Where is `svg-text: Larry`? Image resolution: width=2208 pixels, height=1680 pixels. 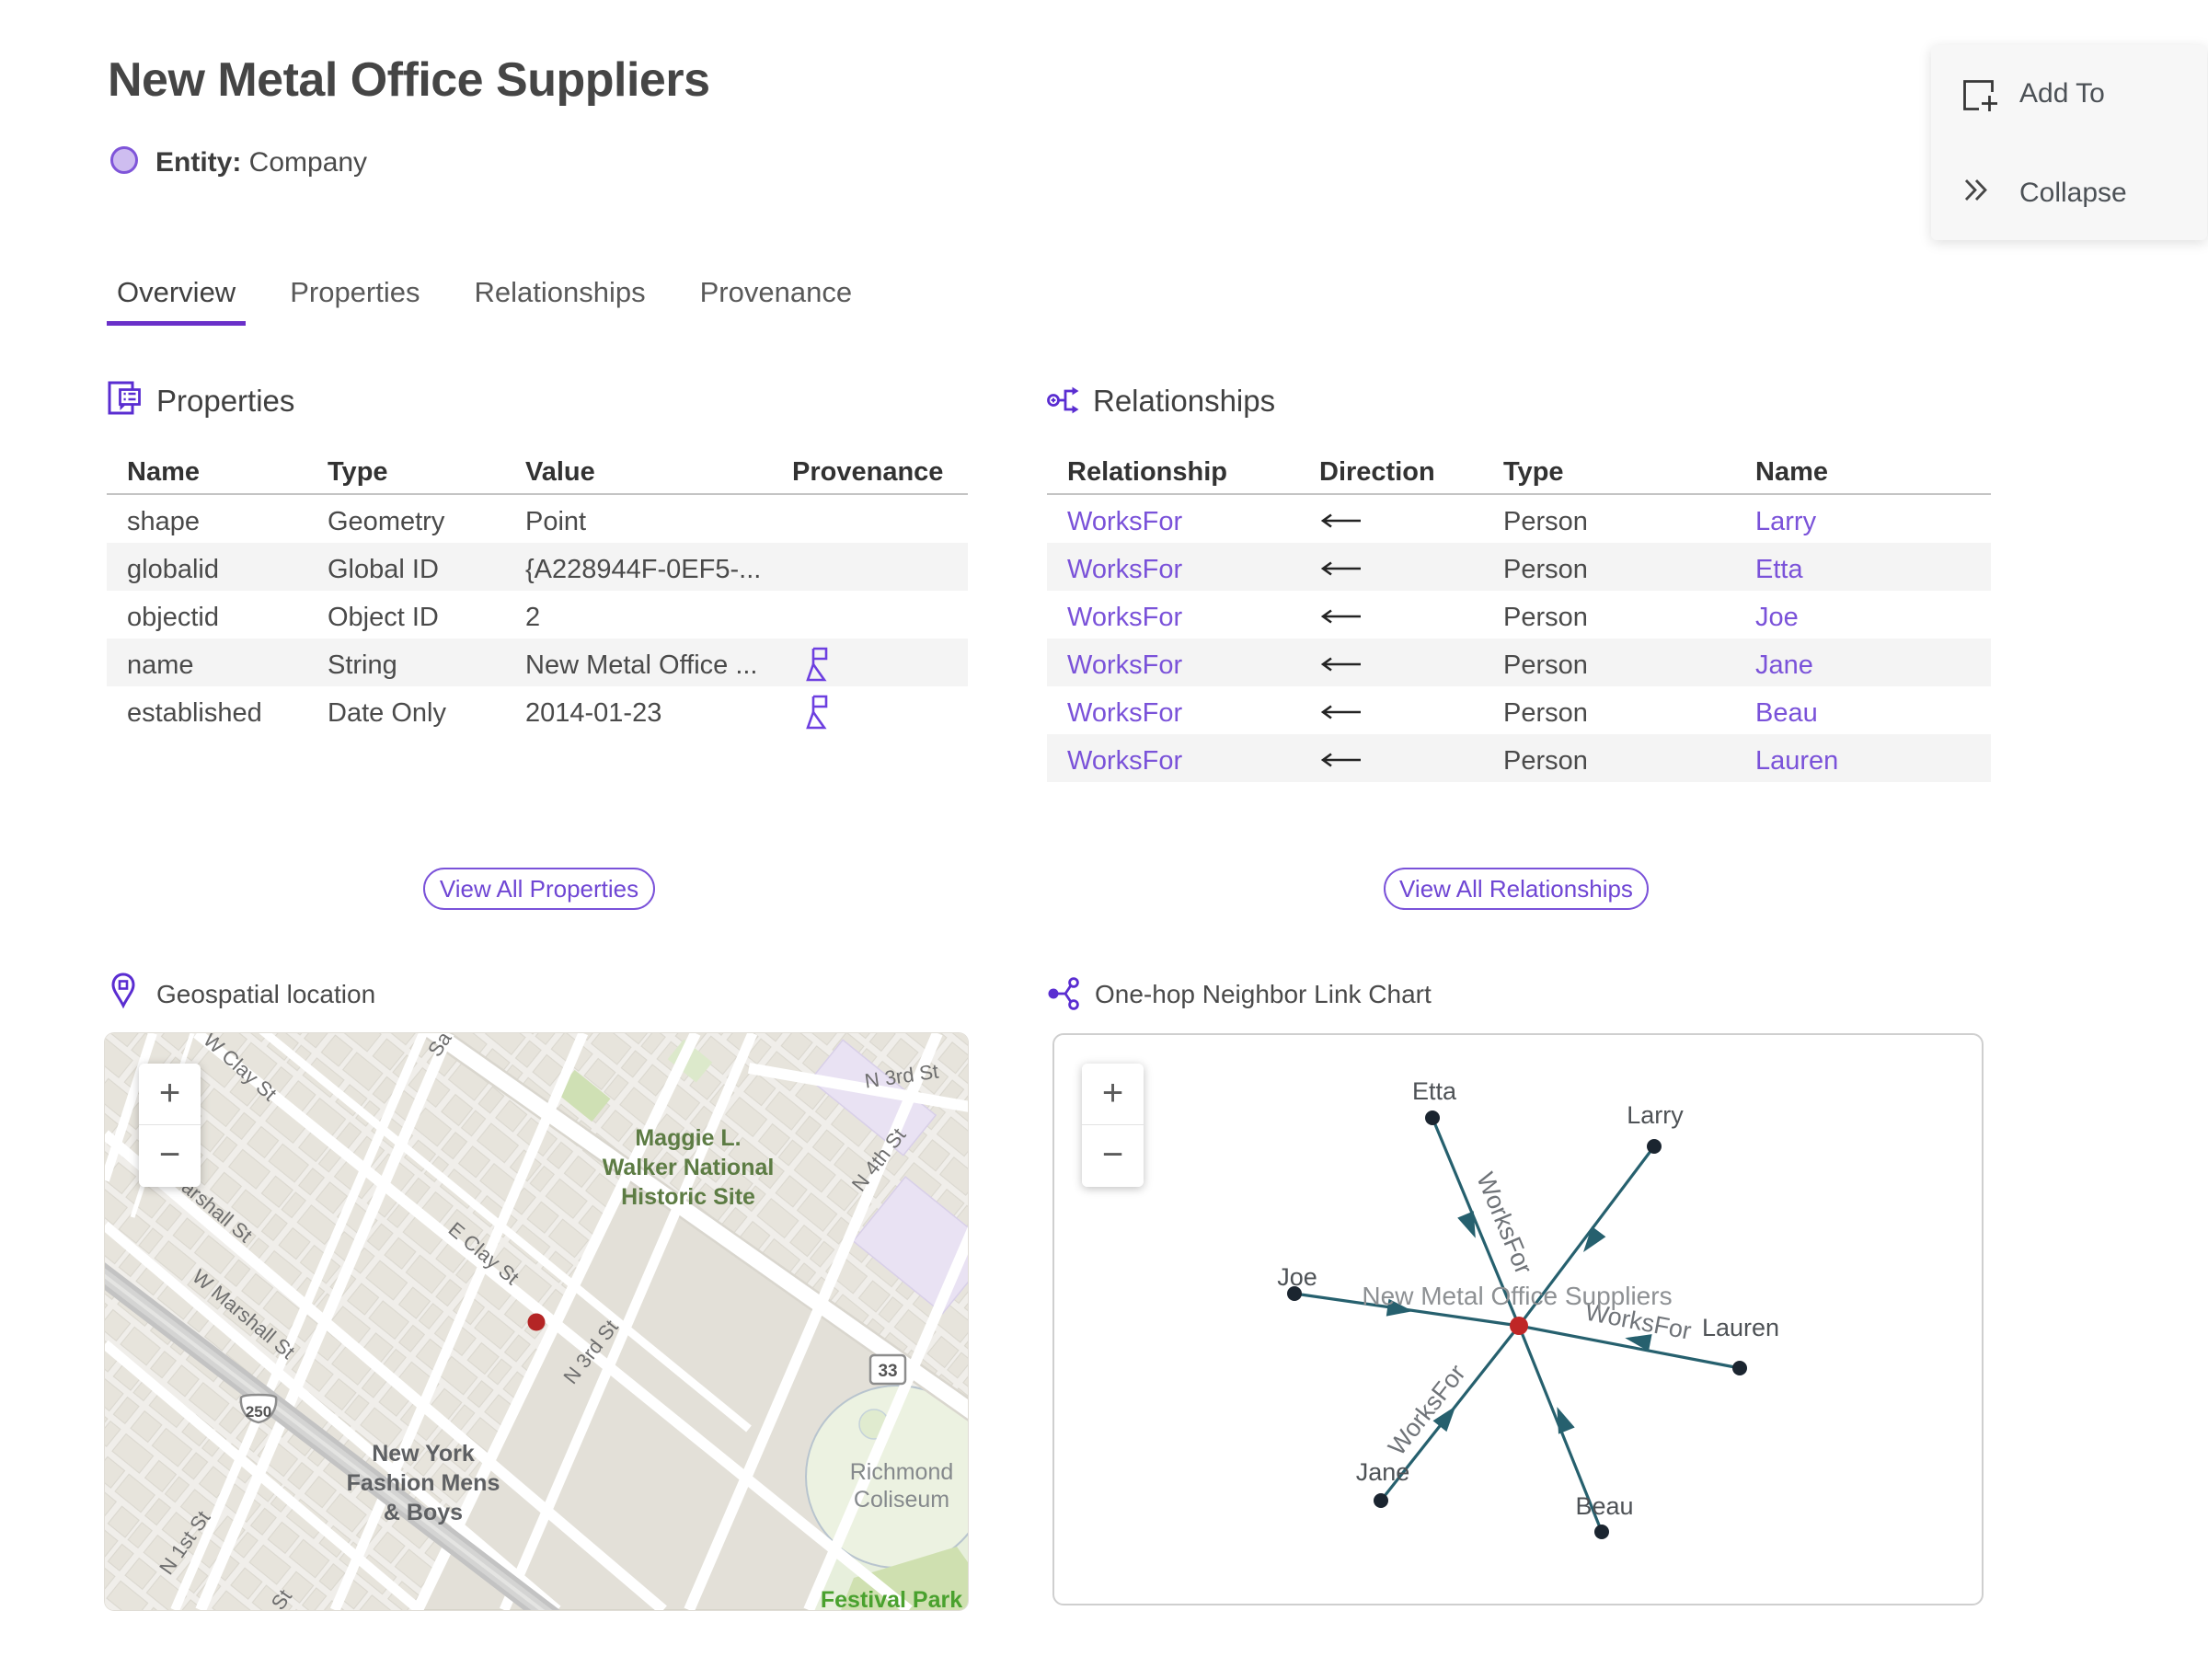
svg-text: Larry is located at coordinates (1655, 1115).